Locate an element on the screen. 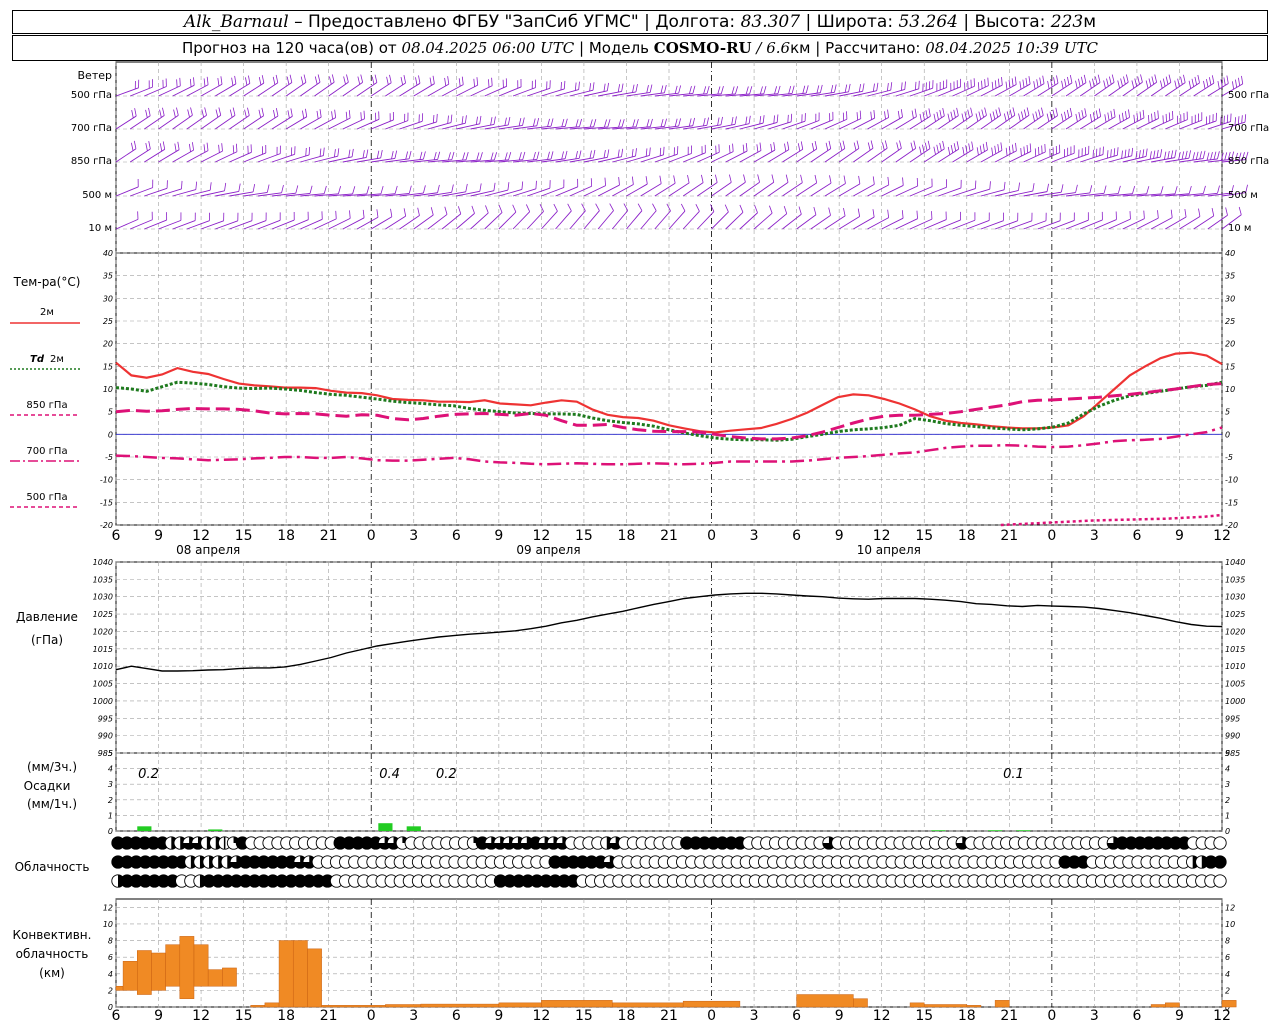 The width and height of the screenshot is (1280, 1024). xtick-temp: 3 is located at coordinates (754, 536).